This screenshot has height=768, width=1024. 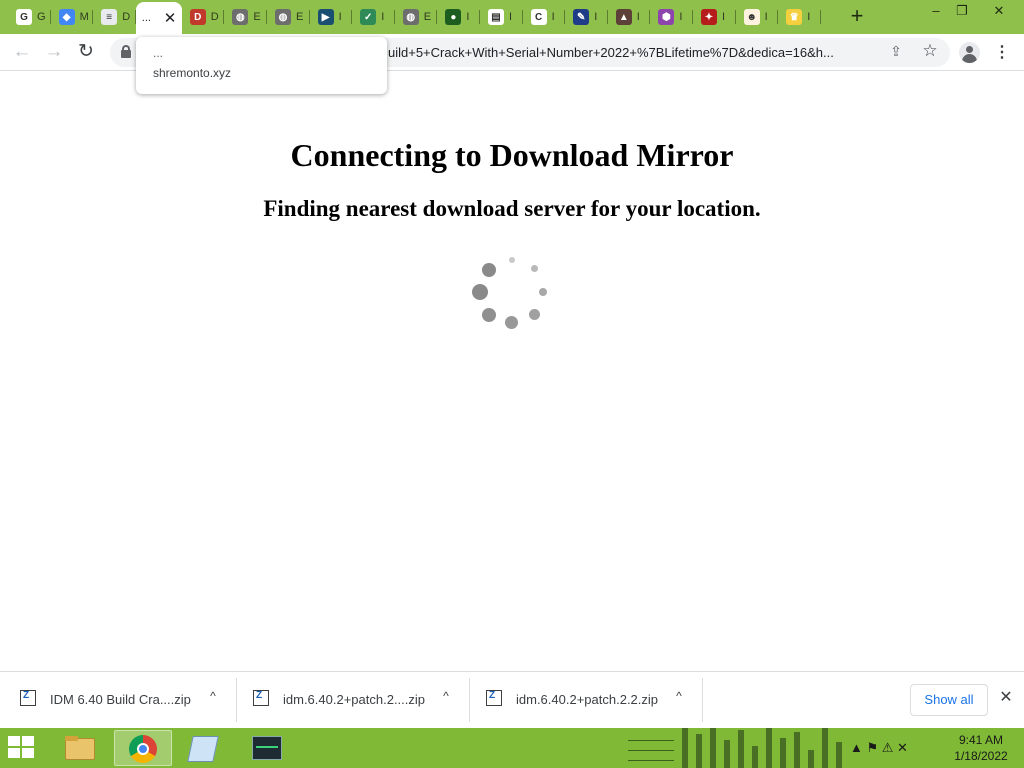 What do you see at coordinates (80, 748) in the screenshot?
I see `file-explorer-icon` at bounding box center [80, 748].